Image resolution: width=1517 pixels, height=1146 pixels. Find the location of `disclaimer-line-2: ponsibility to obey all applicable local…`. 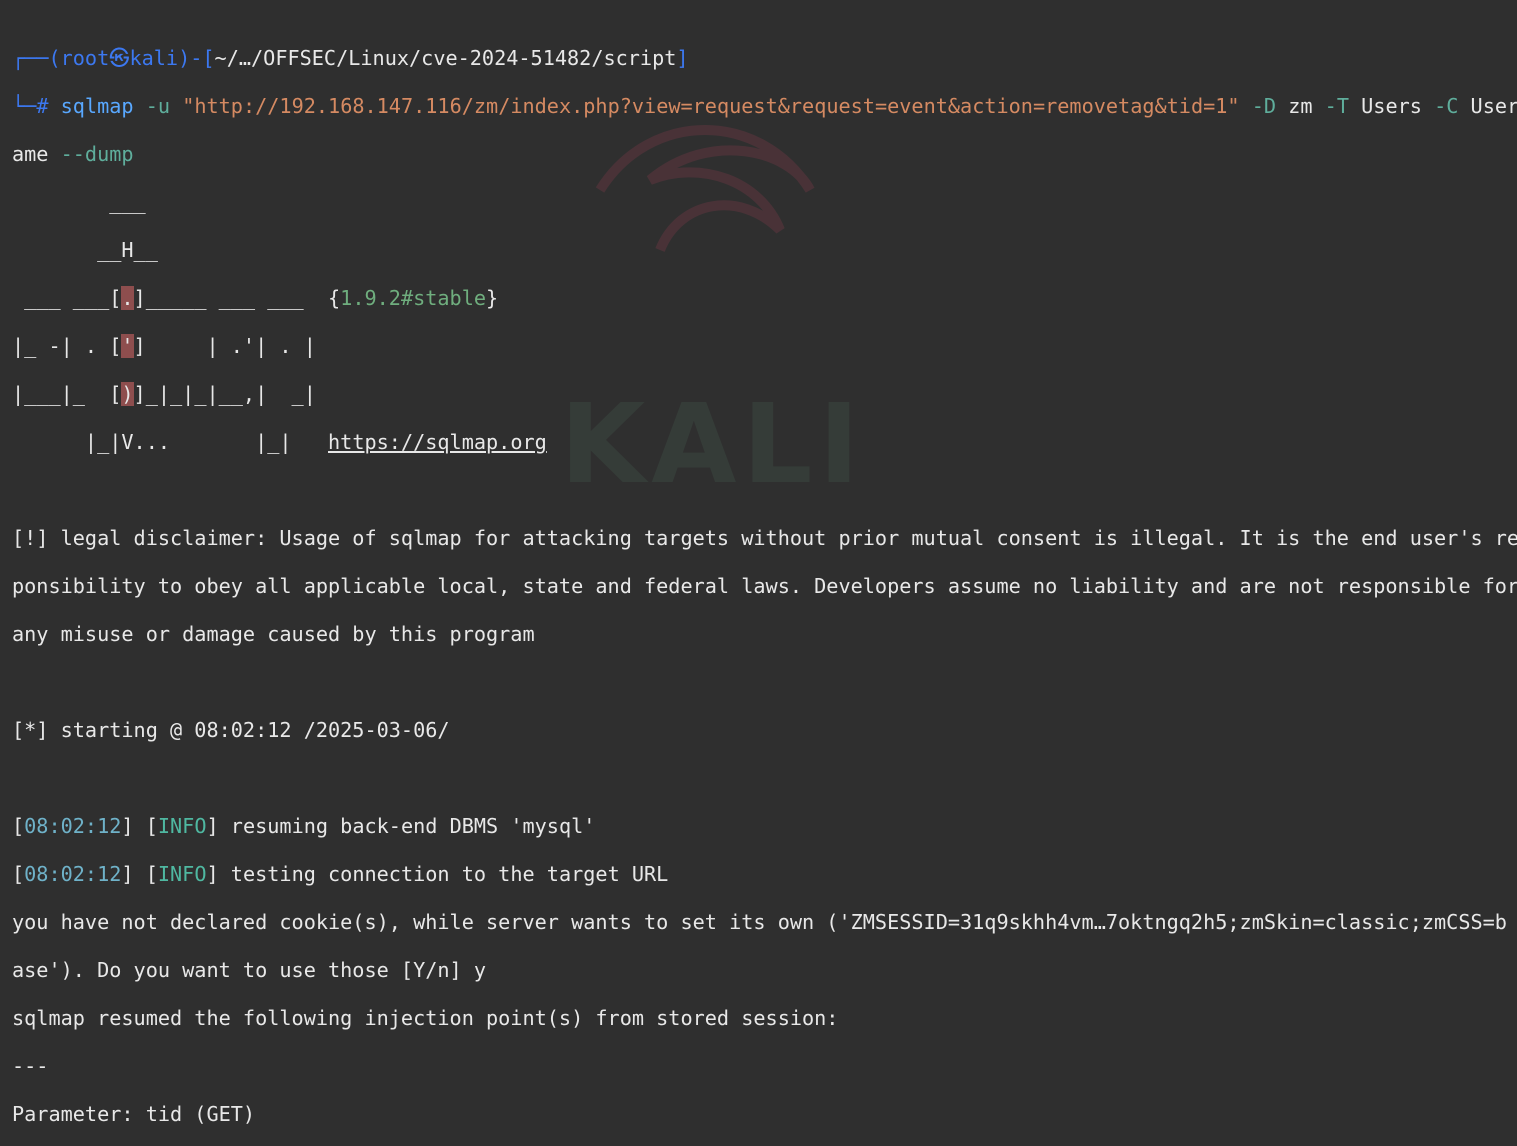

disclaimer-line-2: ponsibility to obey all applicable local… is located at coordinates (764, 586).